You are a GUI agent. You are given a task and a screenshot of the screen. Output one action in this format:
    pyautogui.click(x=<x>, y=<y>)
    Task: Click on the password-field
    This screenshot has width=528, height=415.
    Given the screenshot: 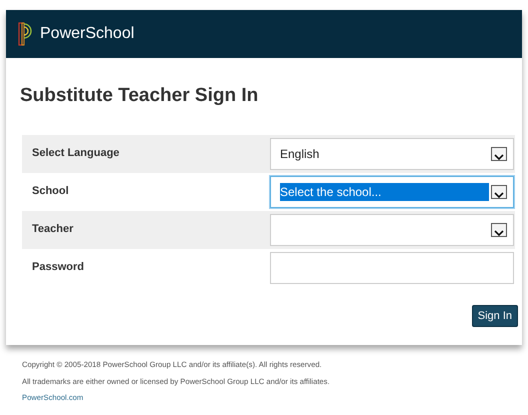 What is the action you would take?
    pyautogui.click(x=392, y=268)
    